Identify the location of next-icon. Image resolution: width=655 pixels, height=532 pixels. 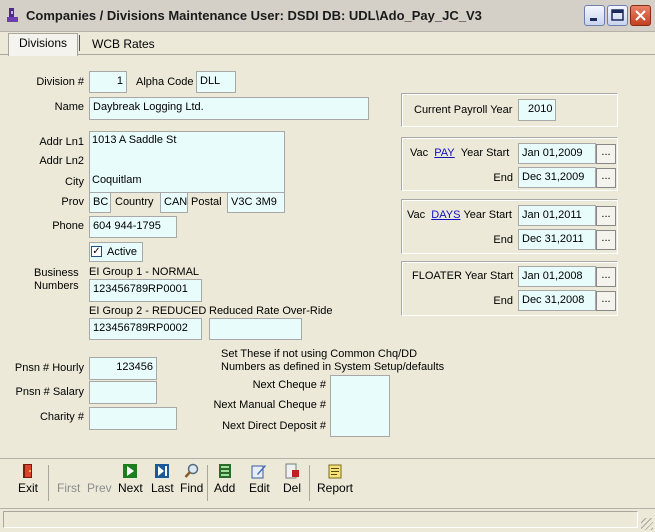
(130, 471).